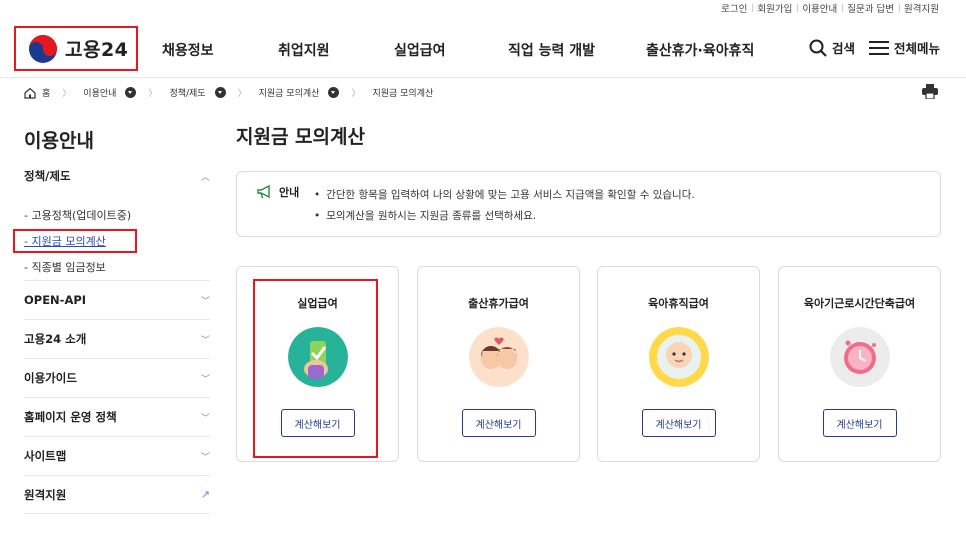 Image resolution: width=966 pixels, height=536 pixels. Describe the element at coordinates (859, 303) in the screenshot. I see `card-title: 육아기근로시간단축급여` at that location.